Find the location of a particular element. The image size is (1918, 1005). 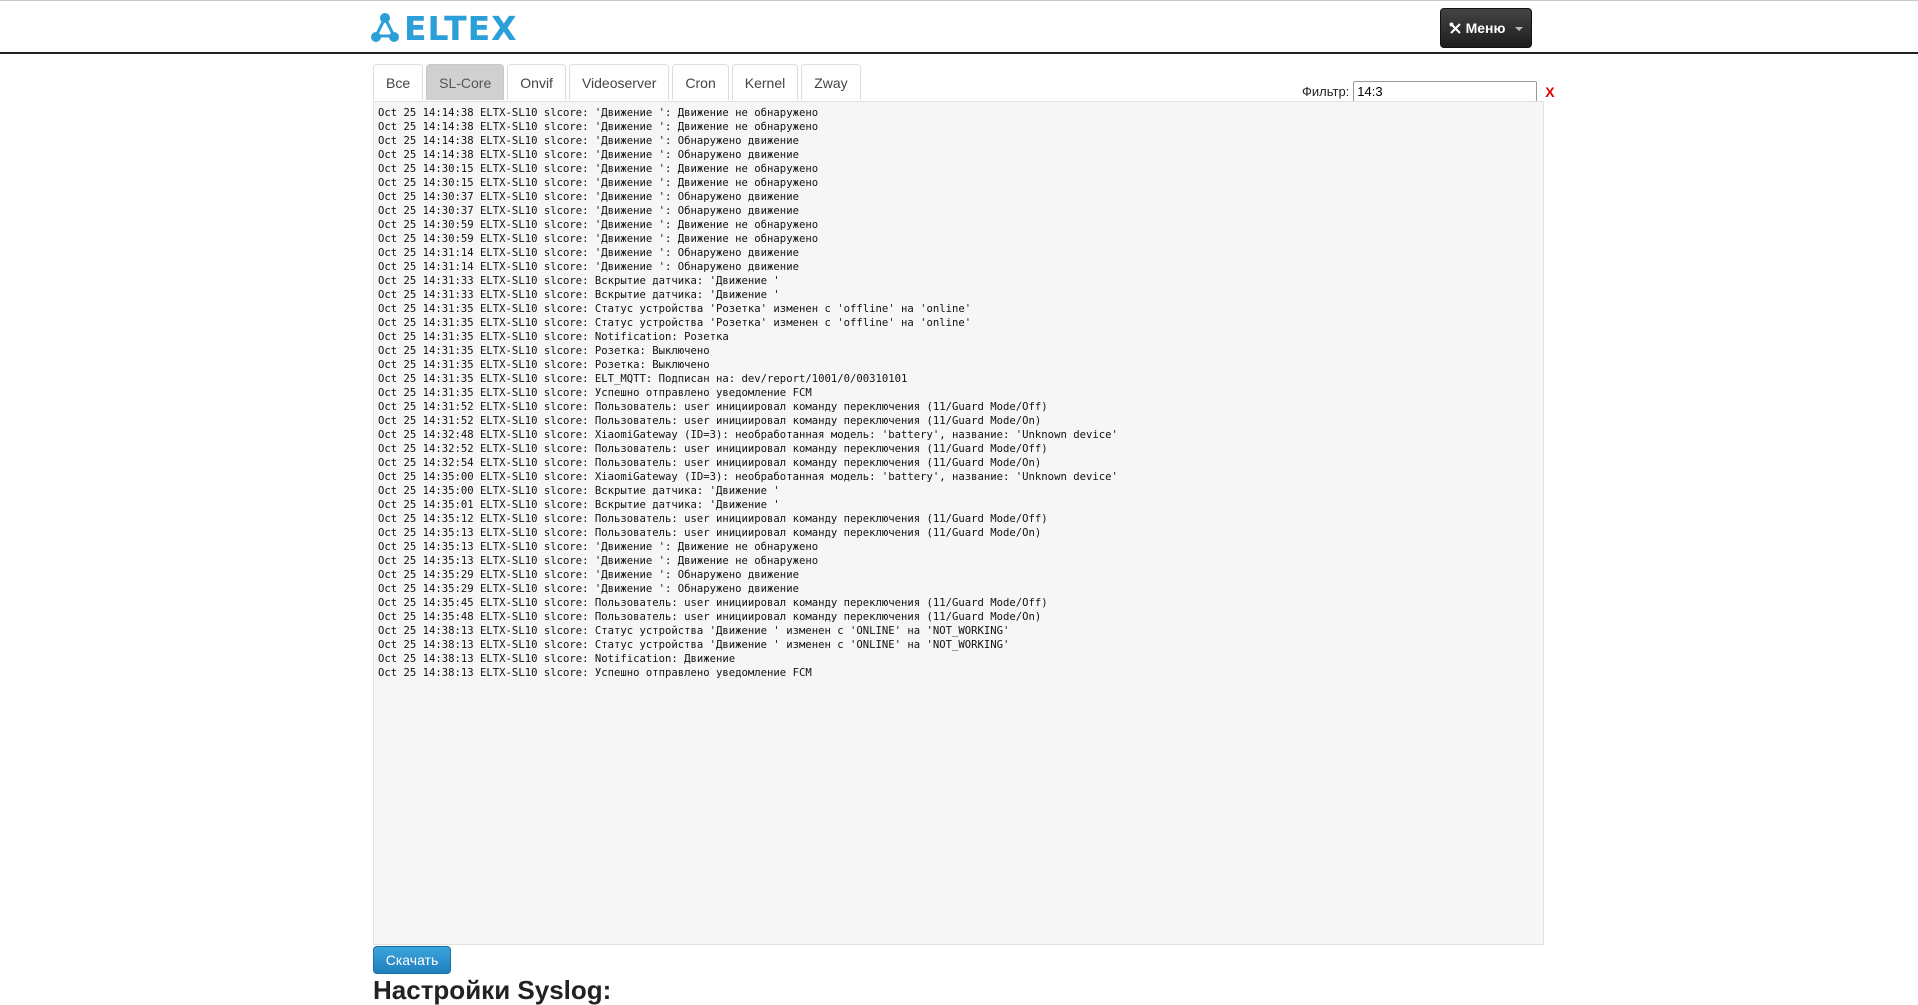

eltex-logo: ELTEX is located at coordinates (444, 28).